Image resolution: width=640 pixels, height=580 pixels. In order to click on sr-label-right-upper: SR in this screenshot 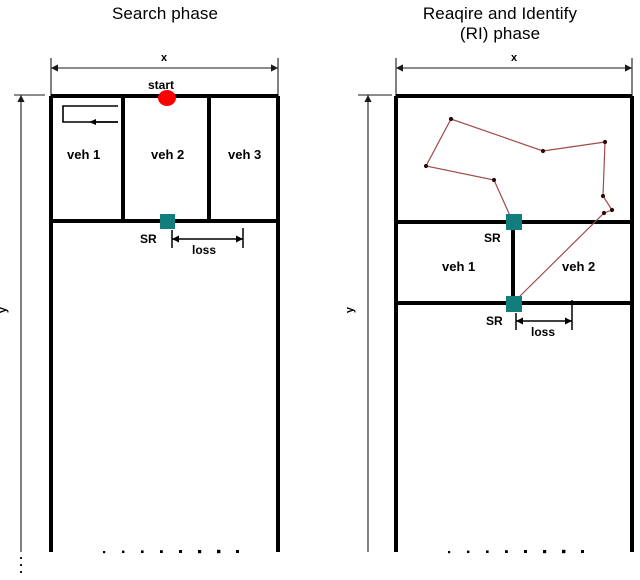, I will do `click(492, 238)`.